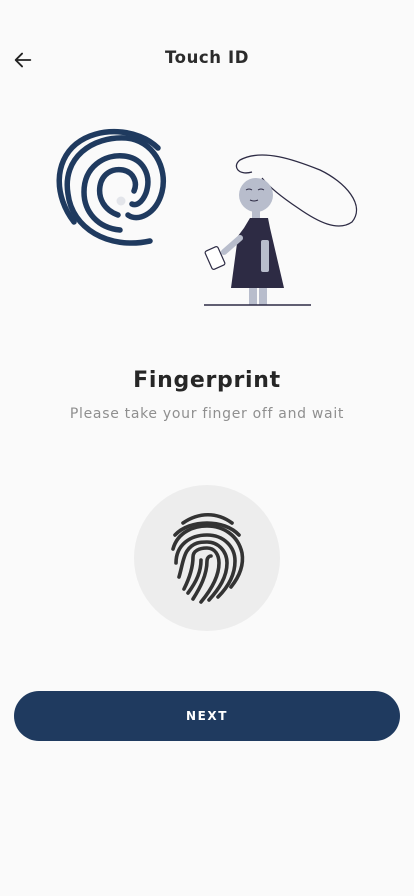 The image size is (414, 896). I want to click on app-header: Touch ID, so click(207, 60).